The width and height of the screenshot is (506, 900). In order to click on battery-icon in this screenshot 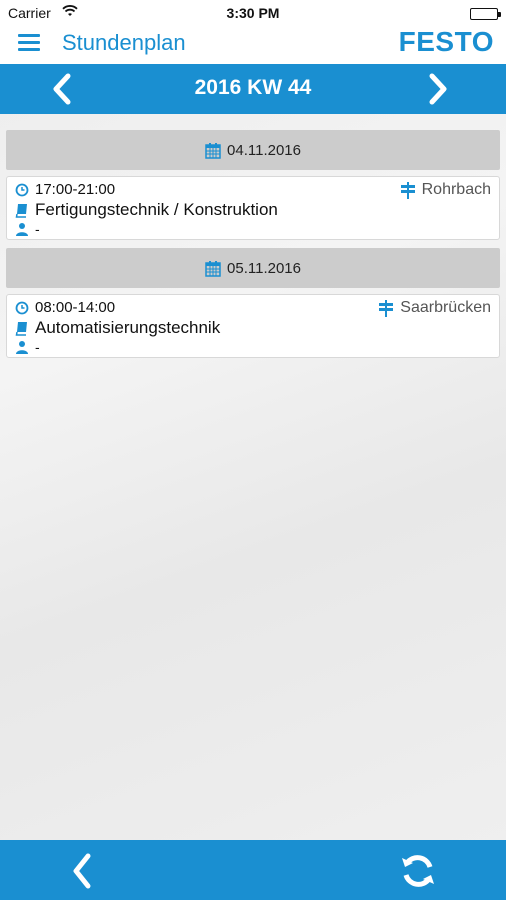, I will do `click(485, 14)`.